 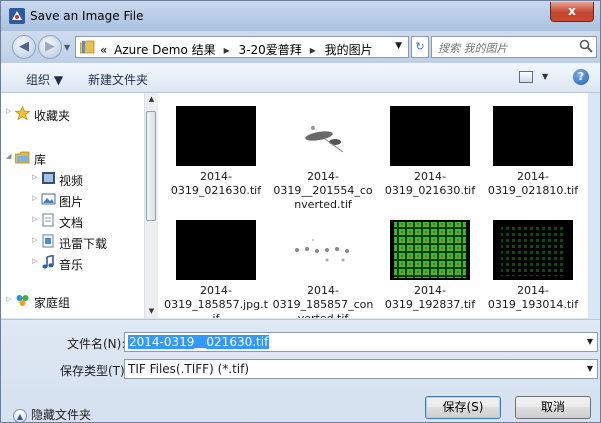 I want to click on scrollbar-thumb, so click(x=151, y=166).